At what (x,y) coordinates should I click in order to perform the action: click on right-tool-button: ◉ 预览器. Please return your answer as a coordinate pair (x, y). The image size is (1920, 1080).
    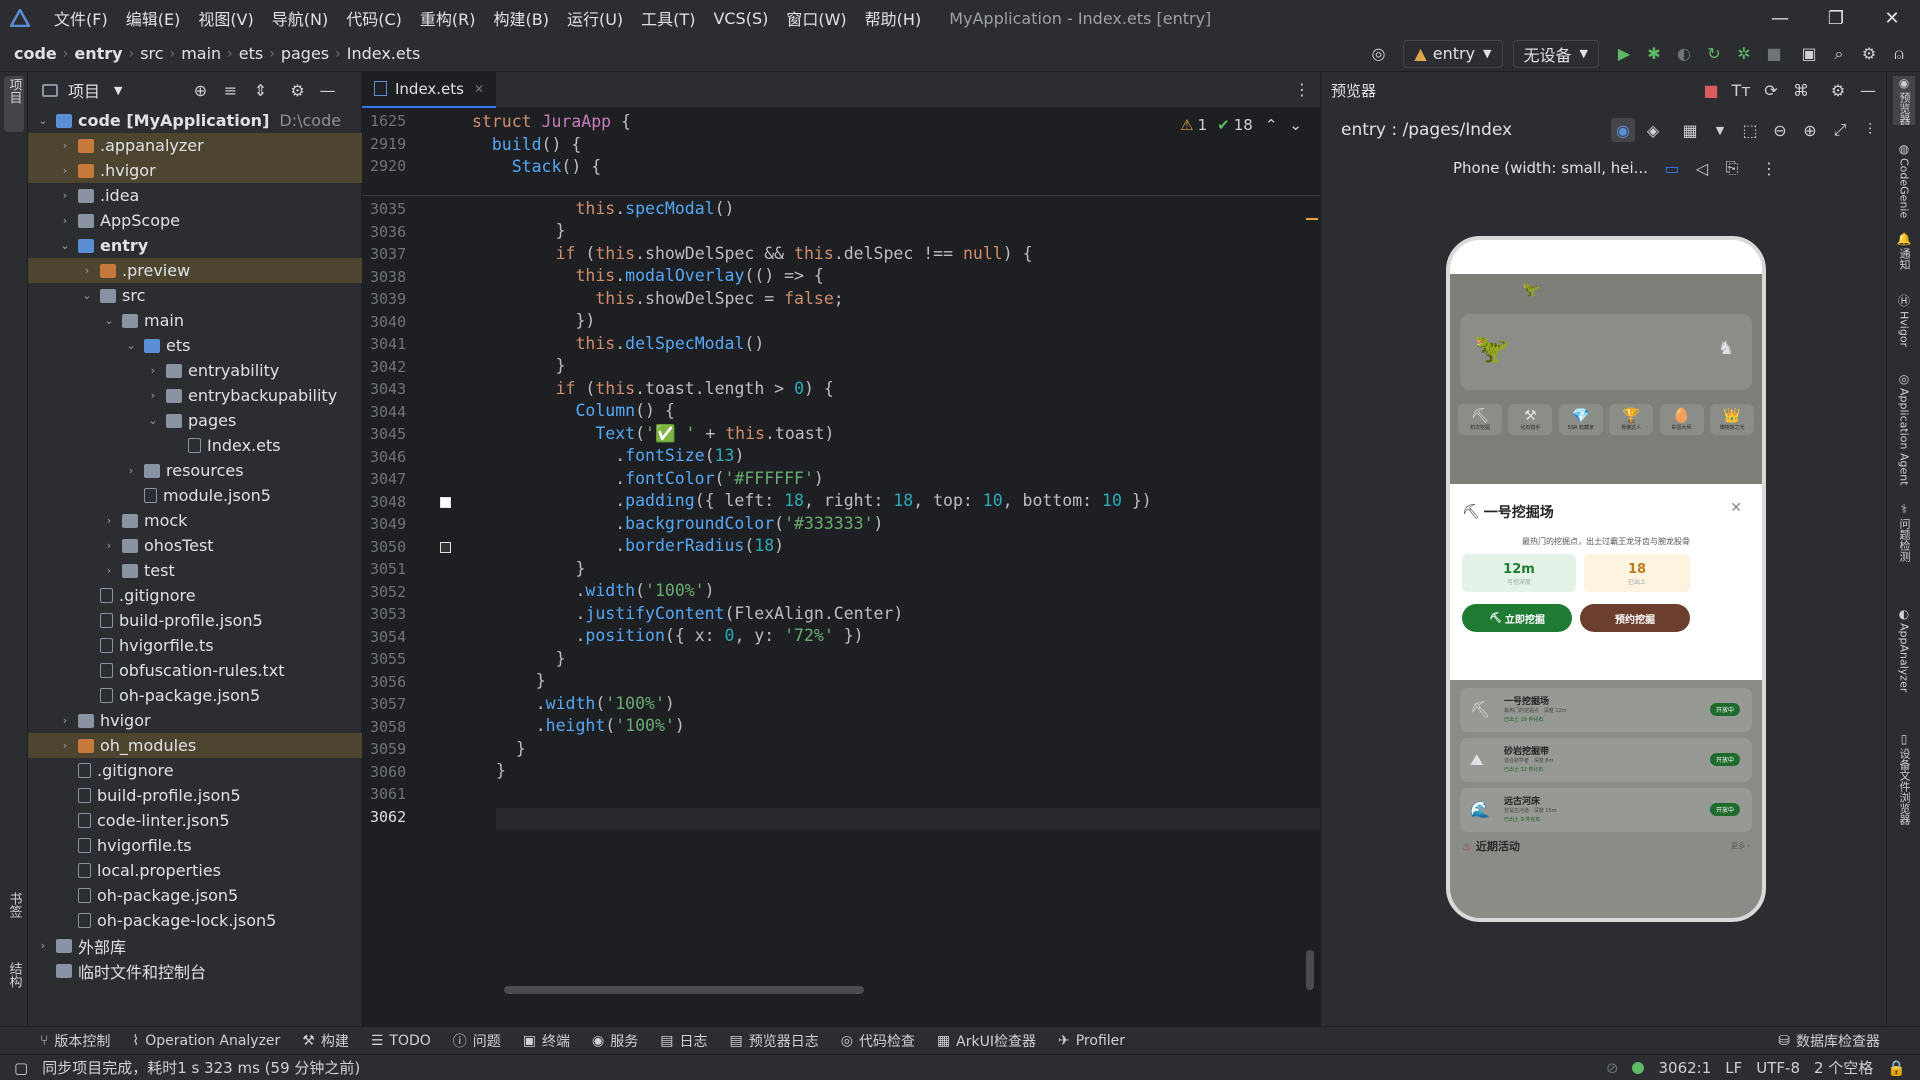
    Looking at the image, I should click on (1904, 100).